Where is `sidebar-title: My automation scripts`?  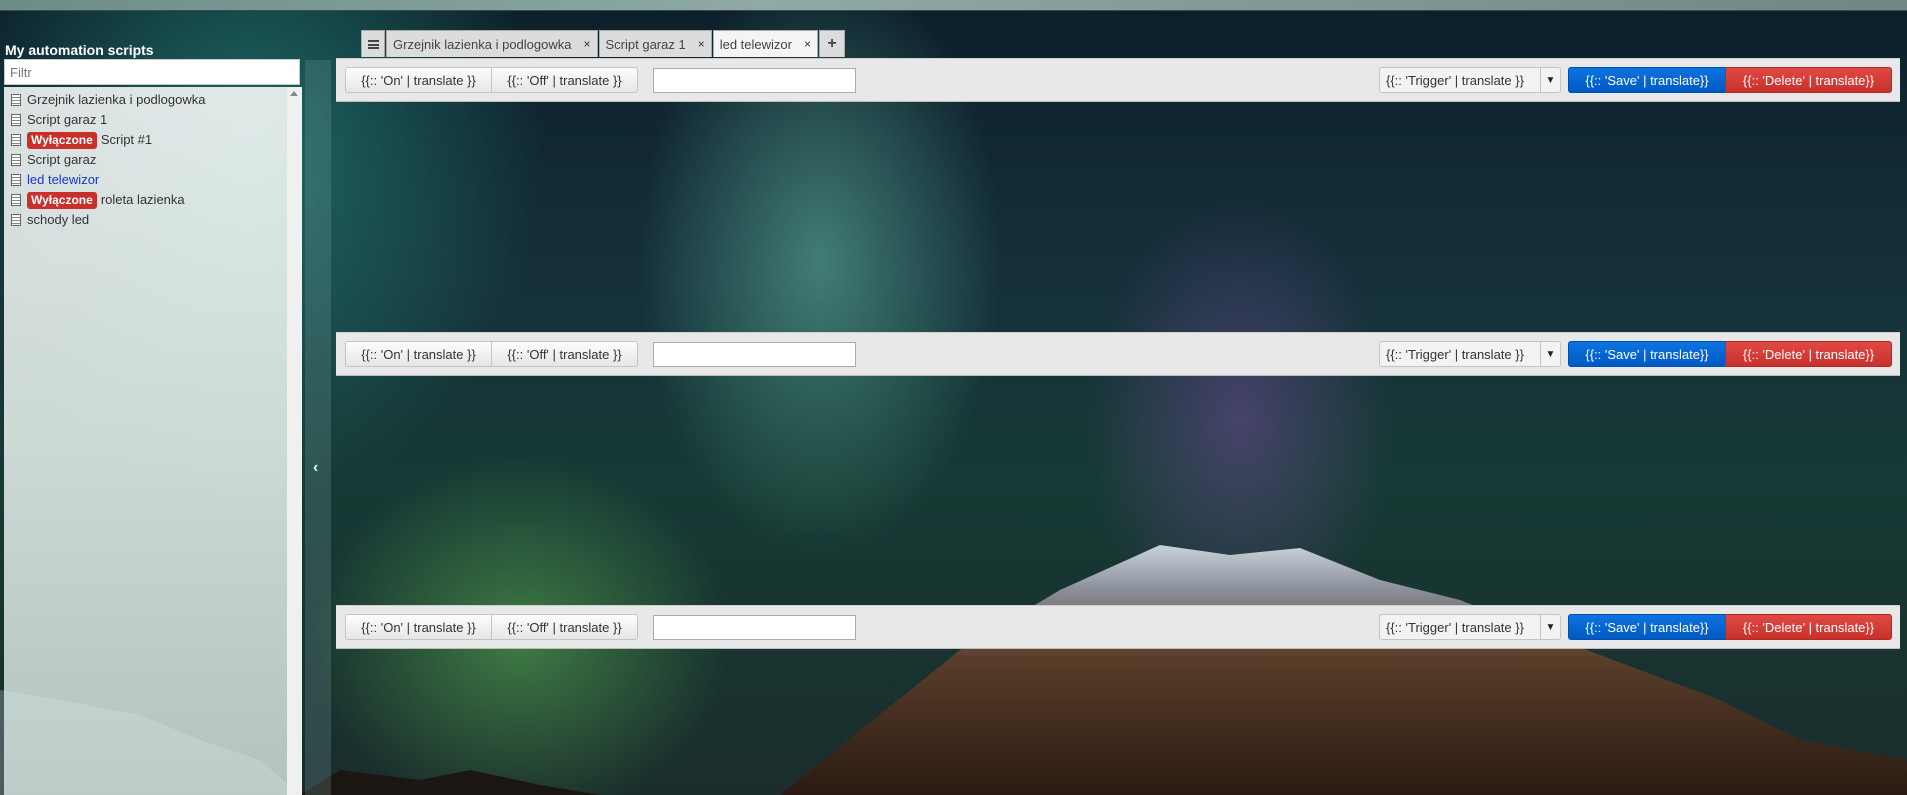
sidebar-title: My automation scripts is located at coordinates (79, 50).